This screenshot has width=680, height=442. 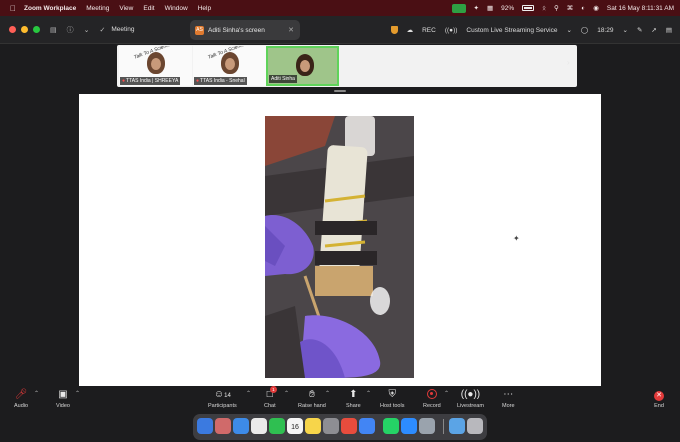 What do you see at coordinates (220, 81) in the screenshot?
I see `participant-name: ●TTAS India - Snehal` at bounding box center [220, 81].